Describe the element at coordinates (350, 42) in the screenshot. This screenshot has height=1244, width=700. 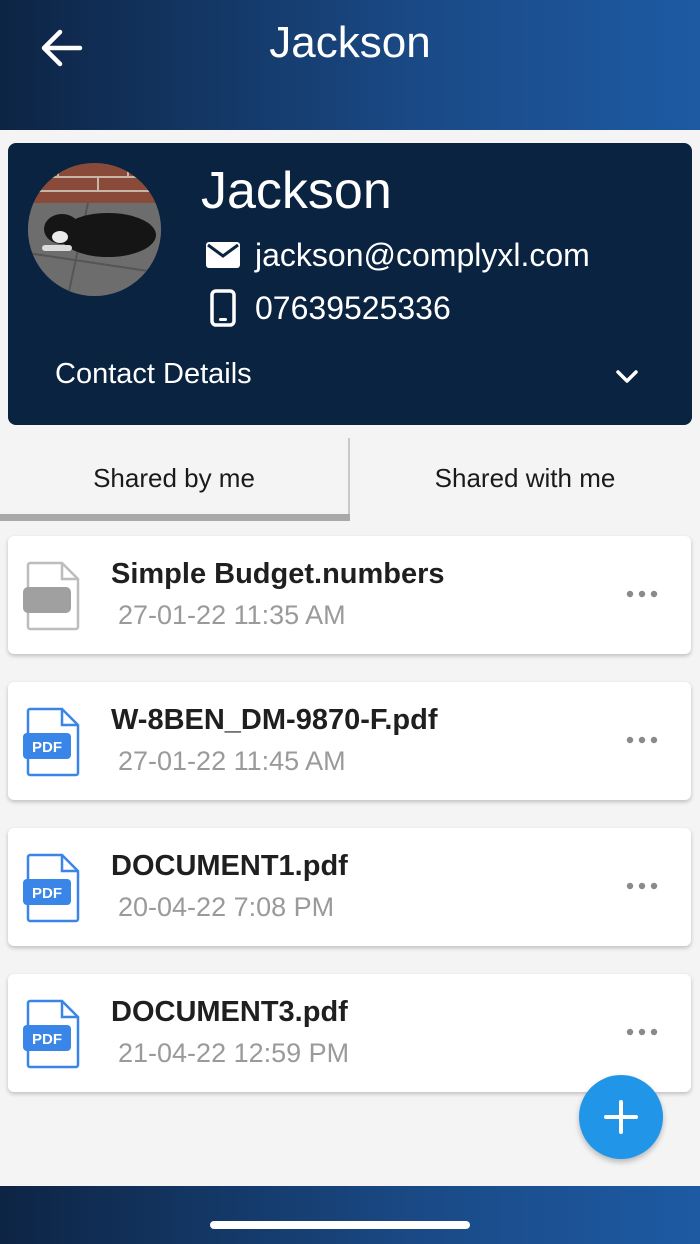
I see `page-title: Jackson` at that location.